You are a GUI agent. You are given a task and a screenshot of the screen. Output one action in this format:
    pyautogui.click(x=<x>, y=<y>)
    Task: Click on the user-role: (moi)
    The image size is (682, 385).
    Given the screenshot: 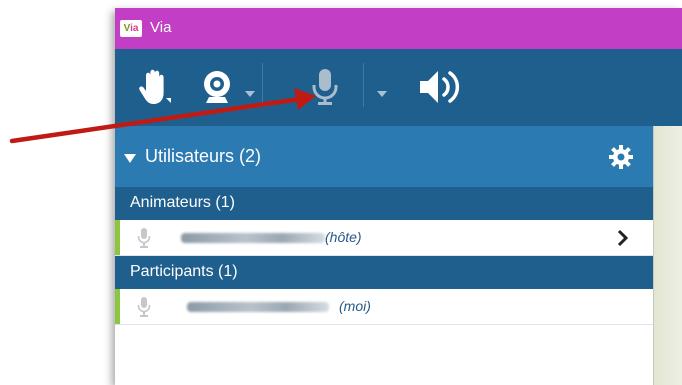 What is the action you would take?
    pyautogui.click(x=355, y=306)
    